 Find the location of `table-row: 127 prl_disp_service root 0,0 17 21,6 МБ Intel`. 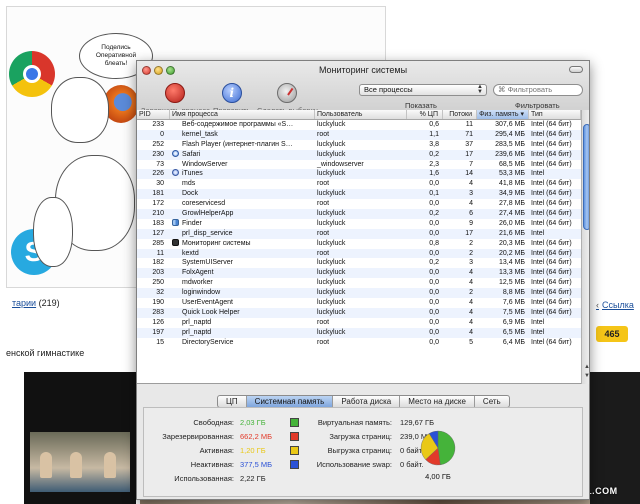

table-row: 127 prl_disp_service root 0,0 17 21,6 МБ Intel is located at coordinates (359, 233).